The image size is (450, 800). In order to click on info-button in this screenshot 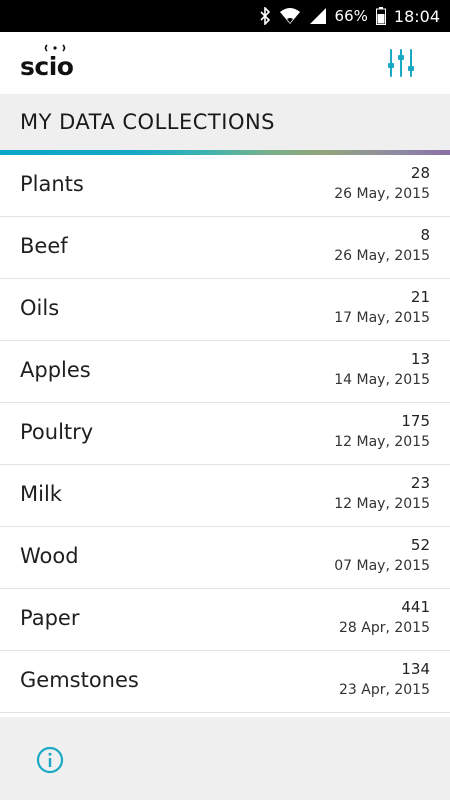, I will do `click(50, 760)`.